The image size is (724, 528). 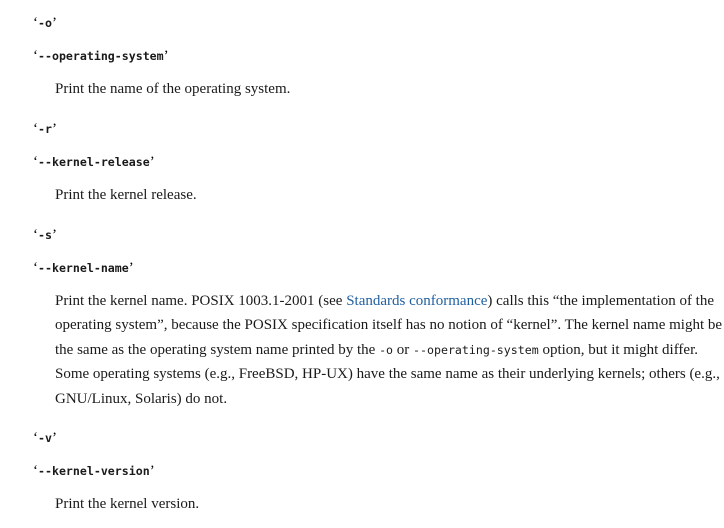 I want to click on option-term-short-s: ‘-s’, so click(x=45, y=235).